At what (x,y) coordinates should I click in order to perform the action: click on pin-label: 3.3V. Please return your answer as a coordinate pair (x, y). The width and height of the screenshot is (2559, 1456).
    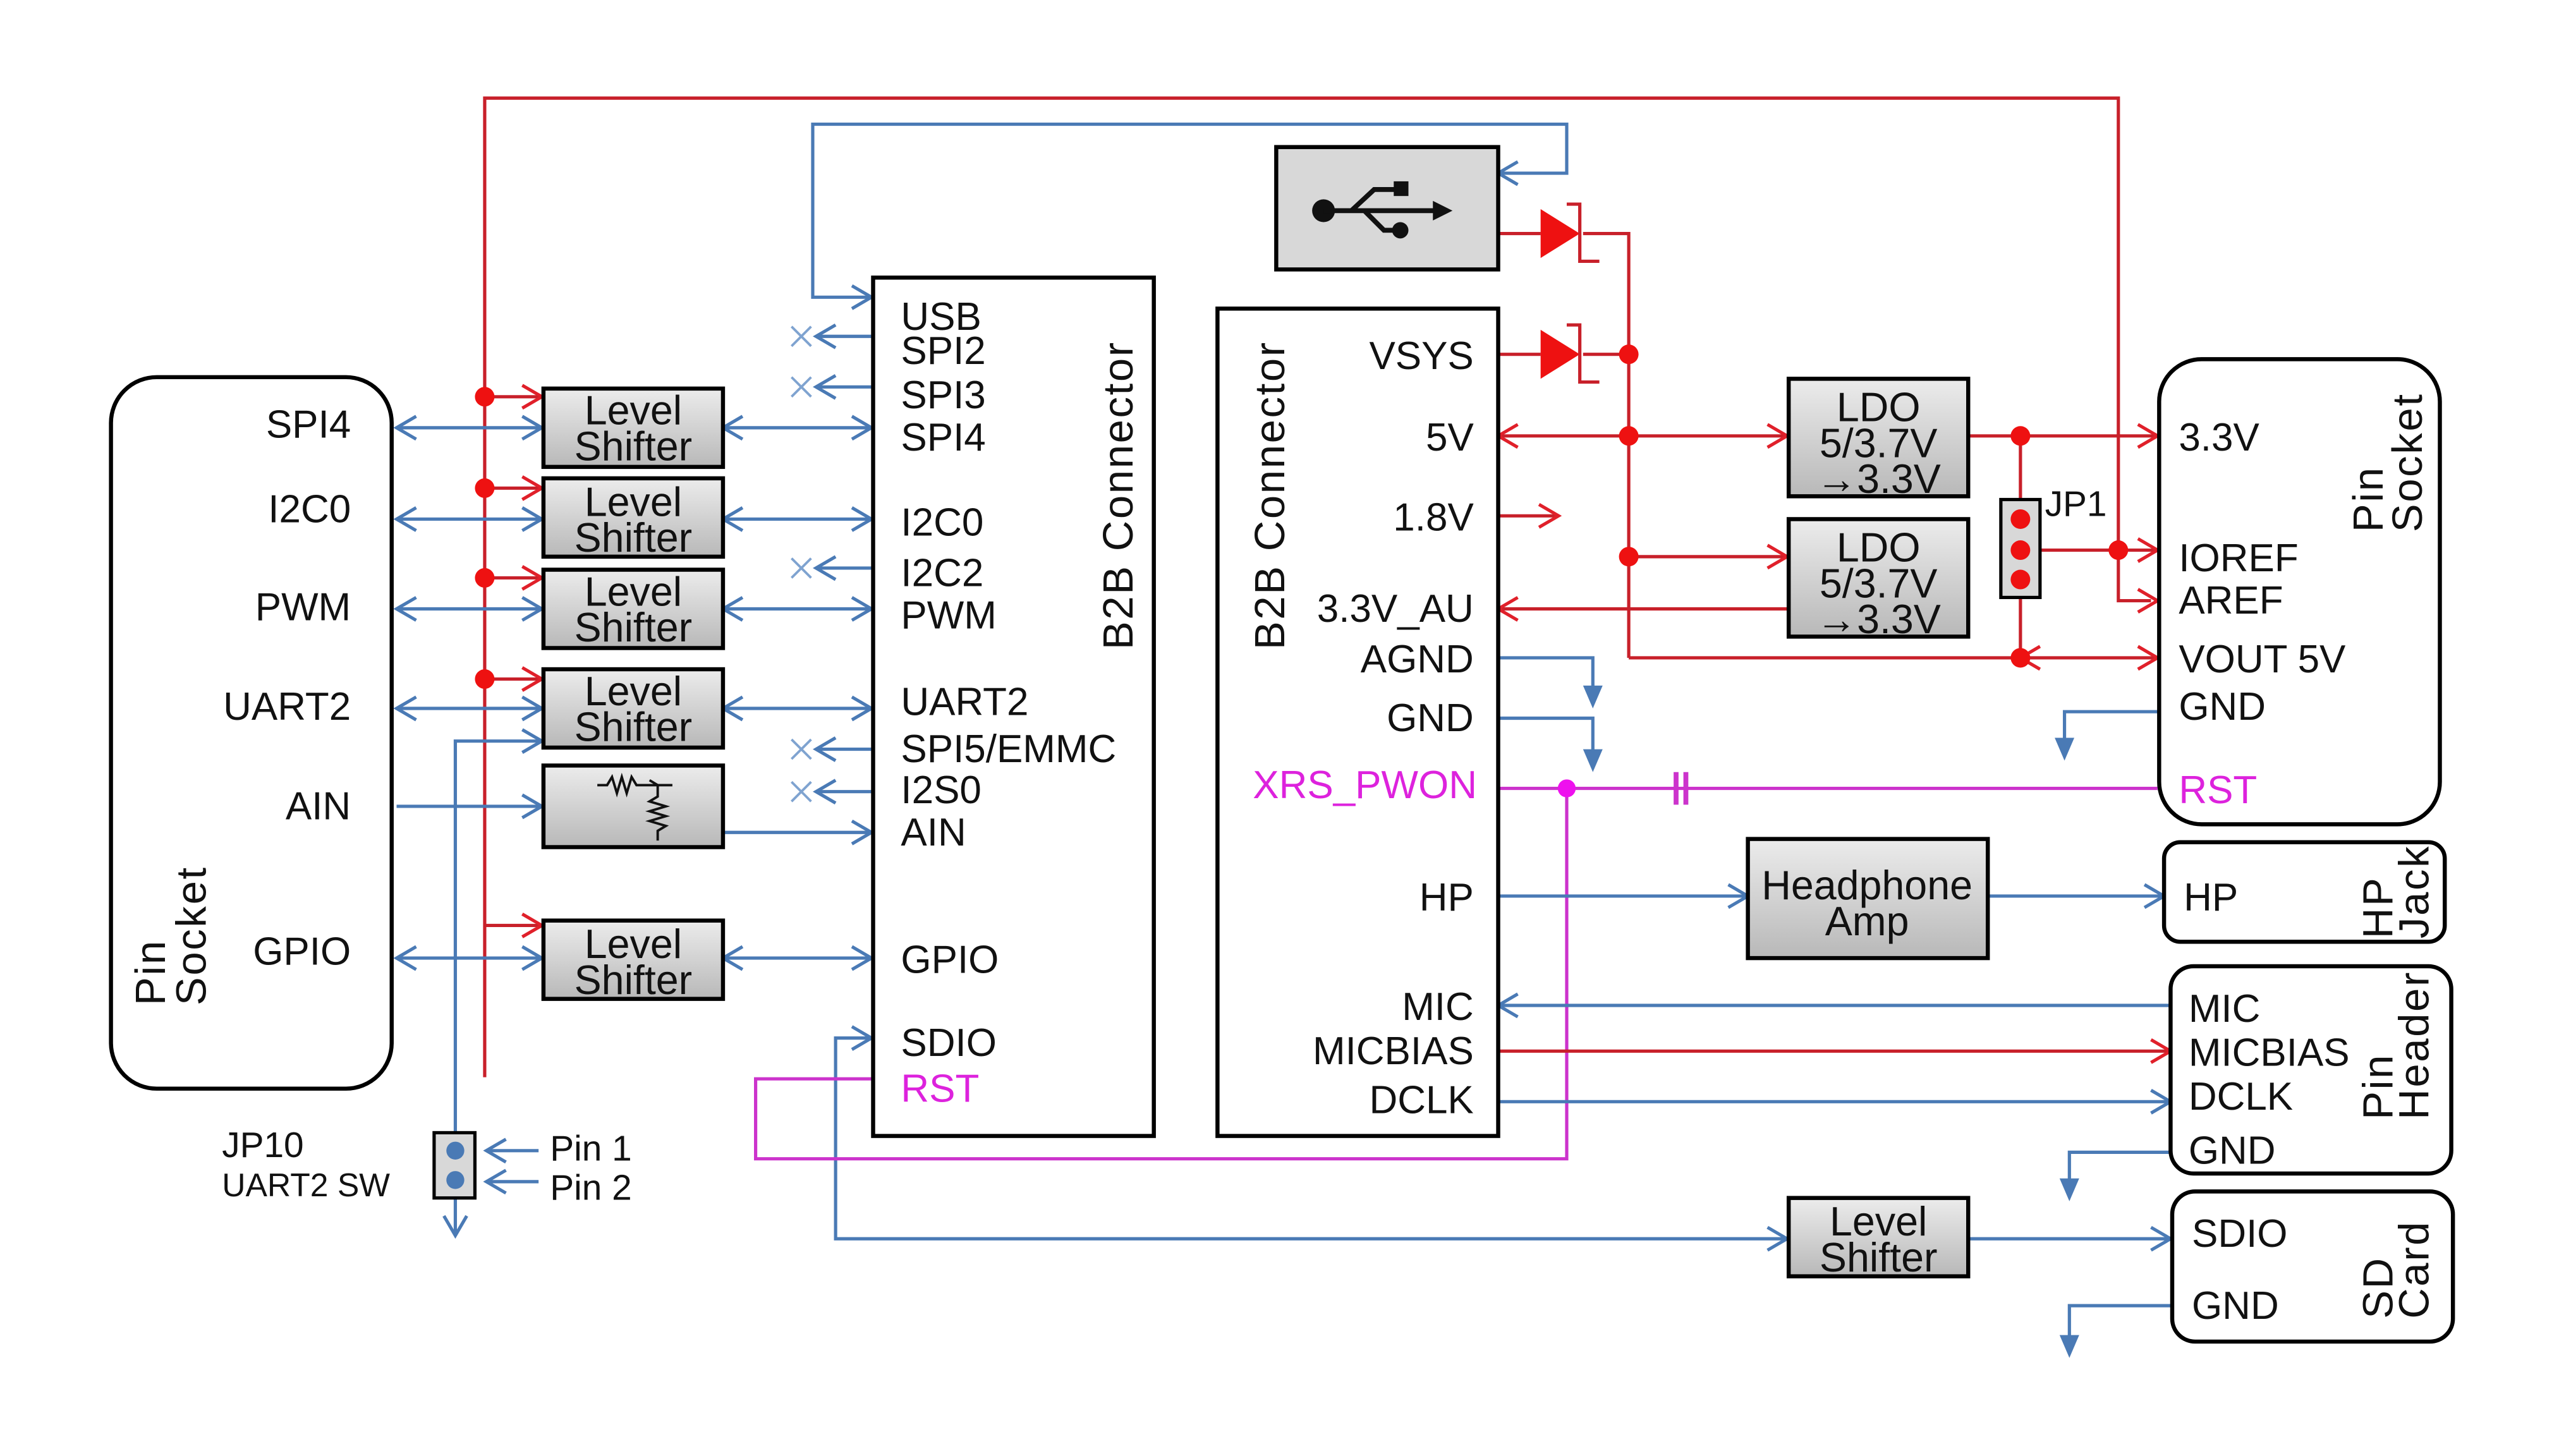
    Looking at the image, I should click on (2219, 437).